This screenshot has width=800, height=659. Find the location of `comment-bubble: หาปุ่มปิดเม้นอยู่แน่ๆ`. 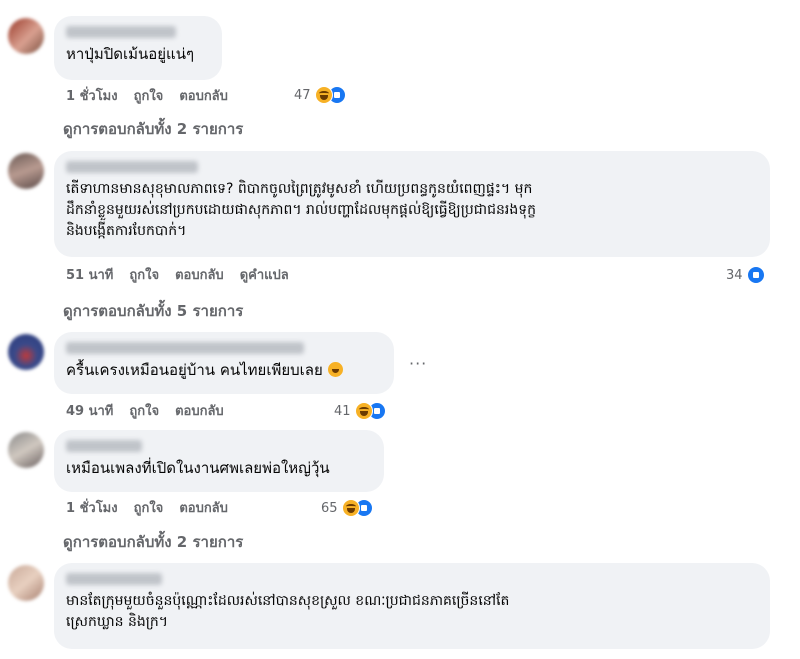

comment-bubble: หาปุ่มปิดเม้นอยู่แน่ๆ is located at coordinates (138, 48).